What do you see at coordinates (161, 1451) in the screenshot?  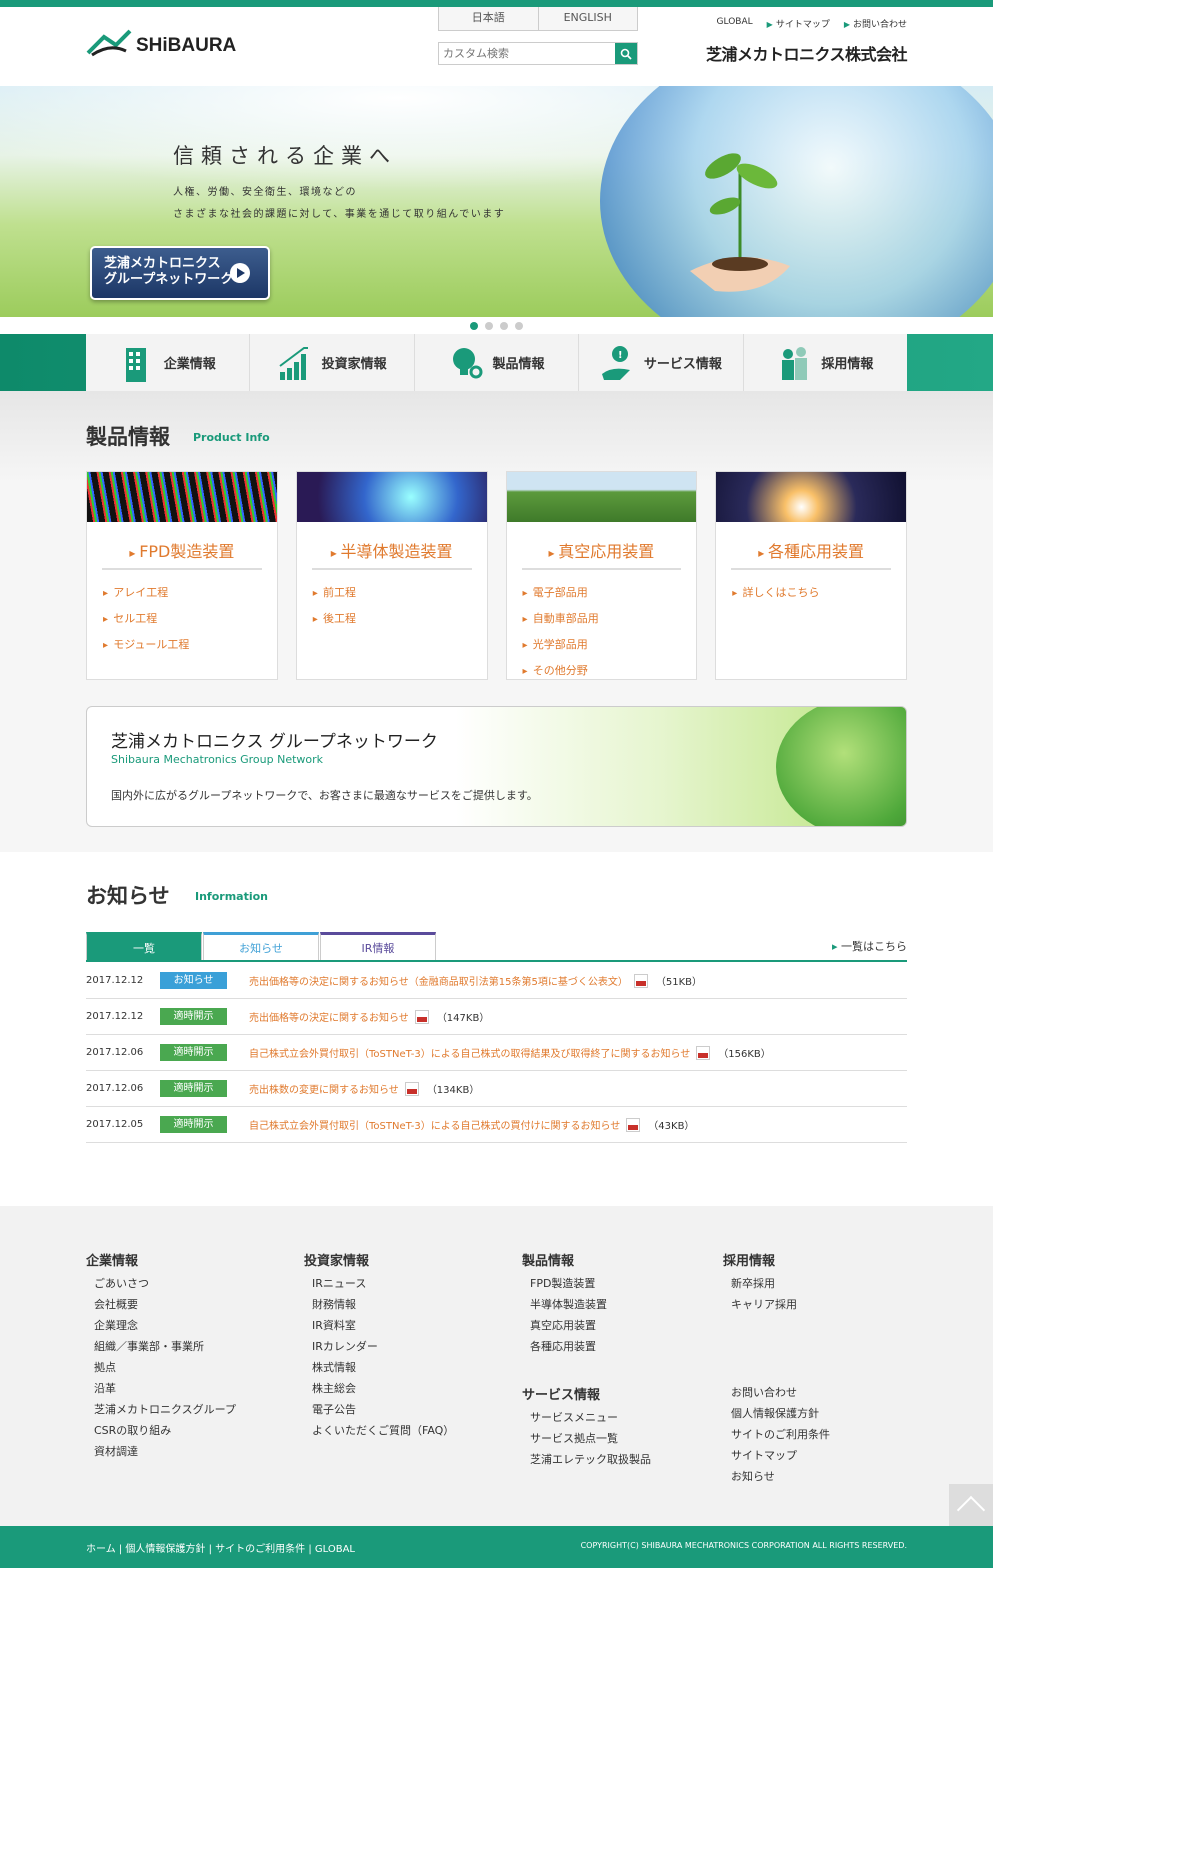 I see `footer-link: 資材調達` at bounding box center [161, 1451].